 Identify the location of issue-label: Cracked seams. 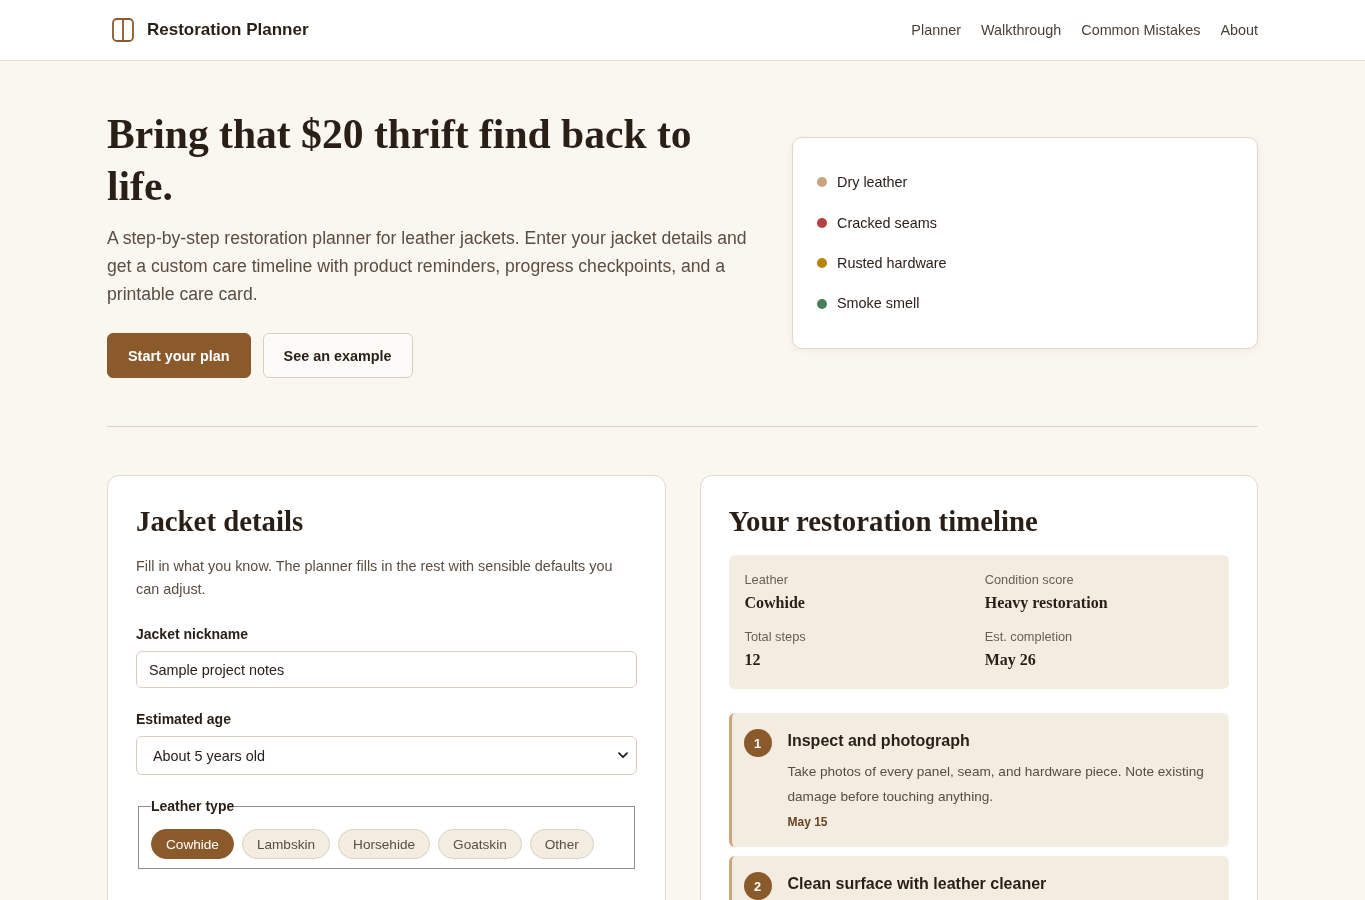
(887, 223).